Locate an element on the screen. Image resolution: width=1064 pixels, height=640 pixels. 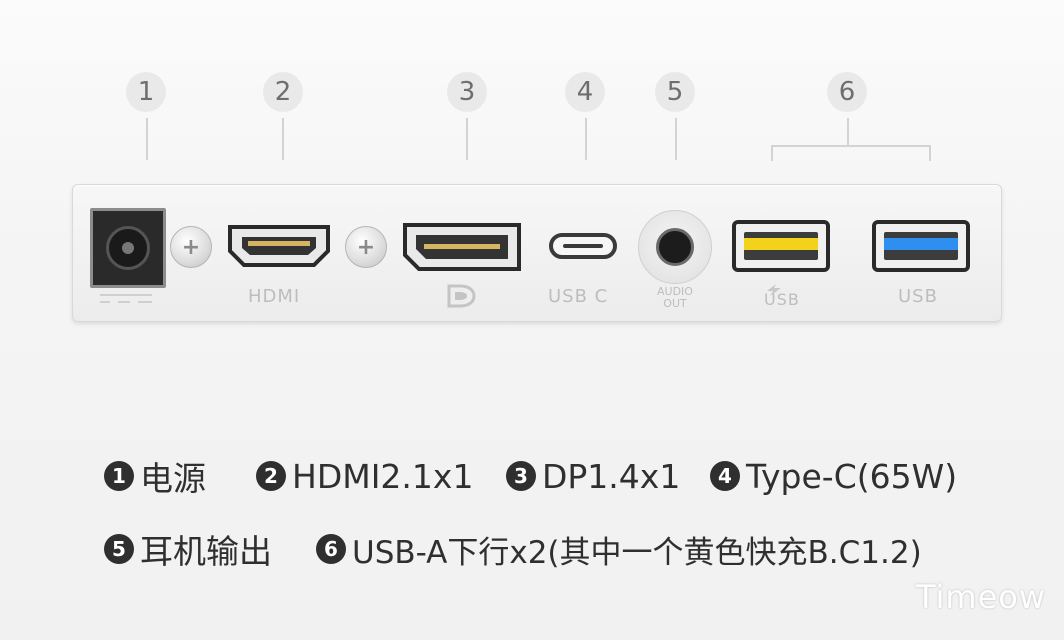
legend-item-4: 4 Type-C(65W) is located at coordinates (833, 476).